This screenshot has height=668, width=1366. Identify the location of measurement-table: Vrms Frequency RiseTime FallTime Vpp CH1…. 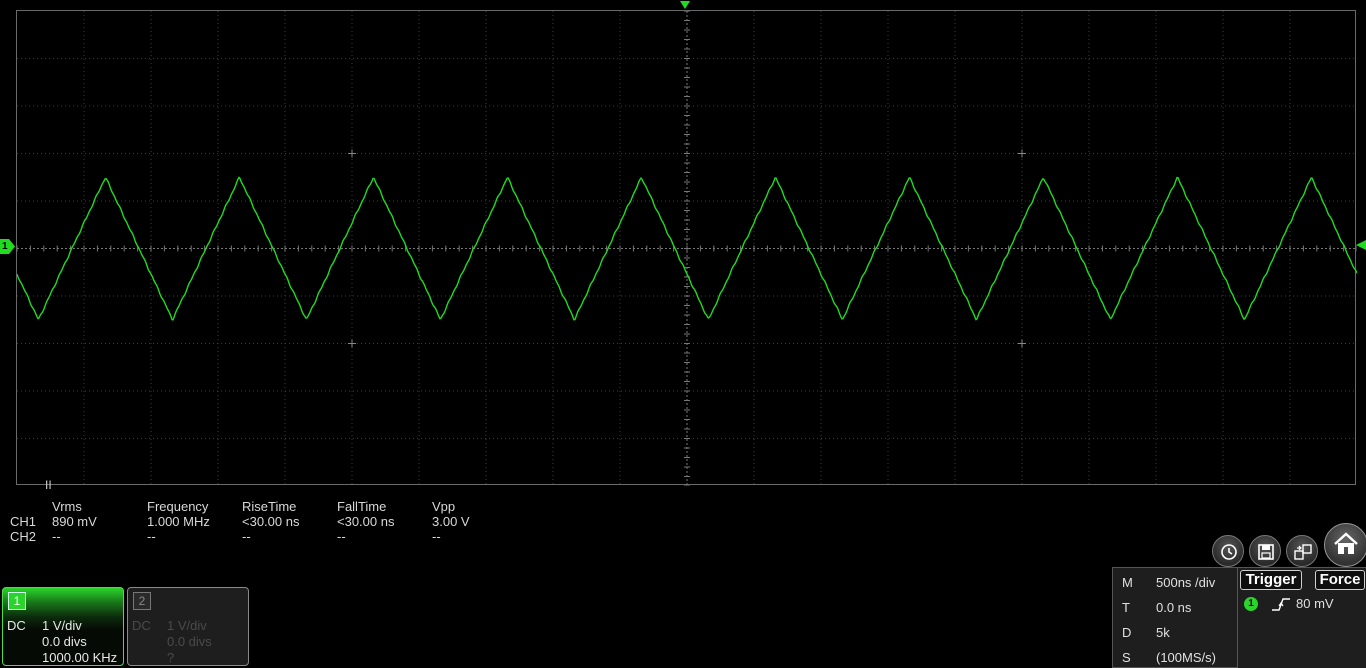
(268, 521).